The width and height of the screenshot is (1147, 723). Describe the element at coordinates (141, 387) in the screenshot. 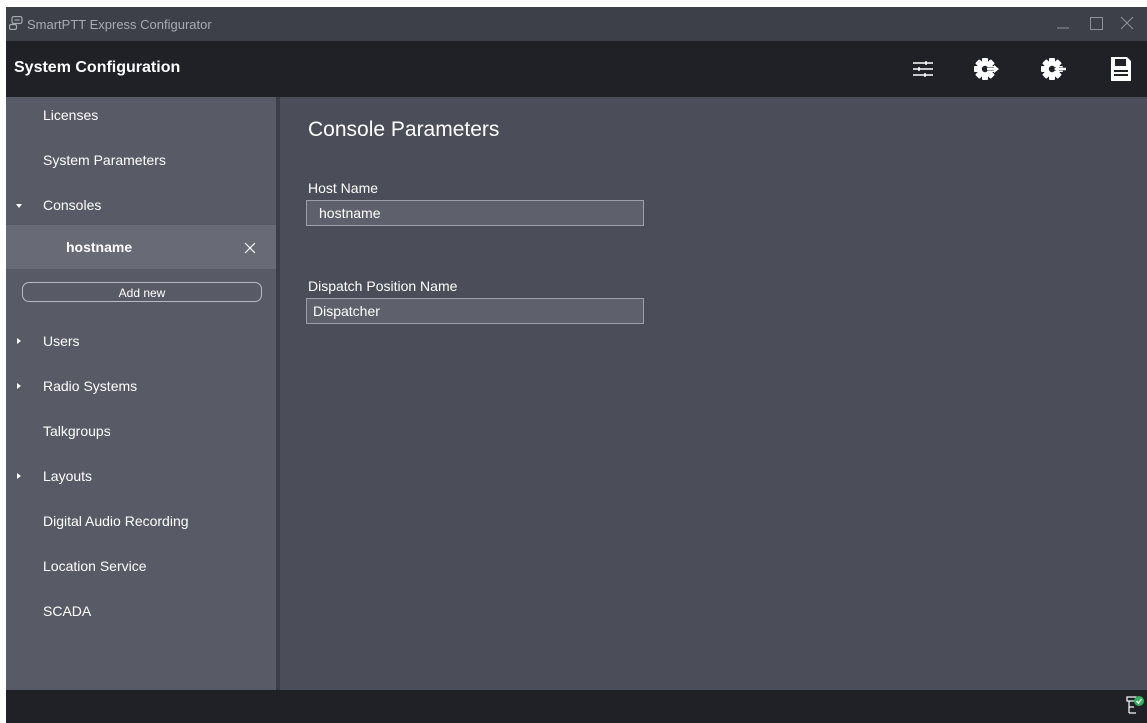

I see `sidebar-item-radio-systems: Radio Systems` at that location.